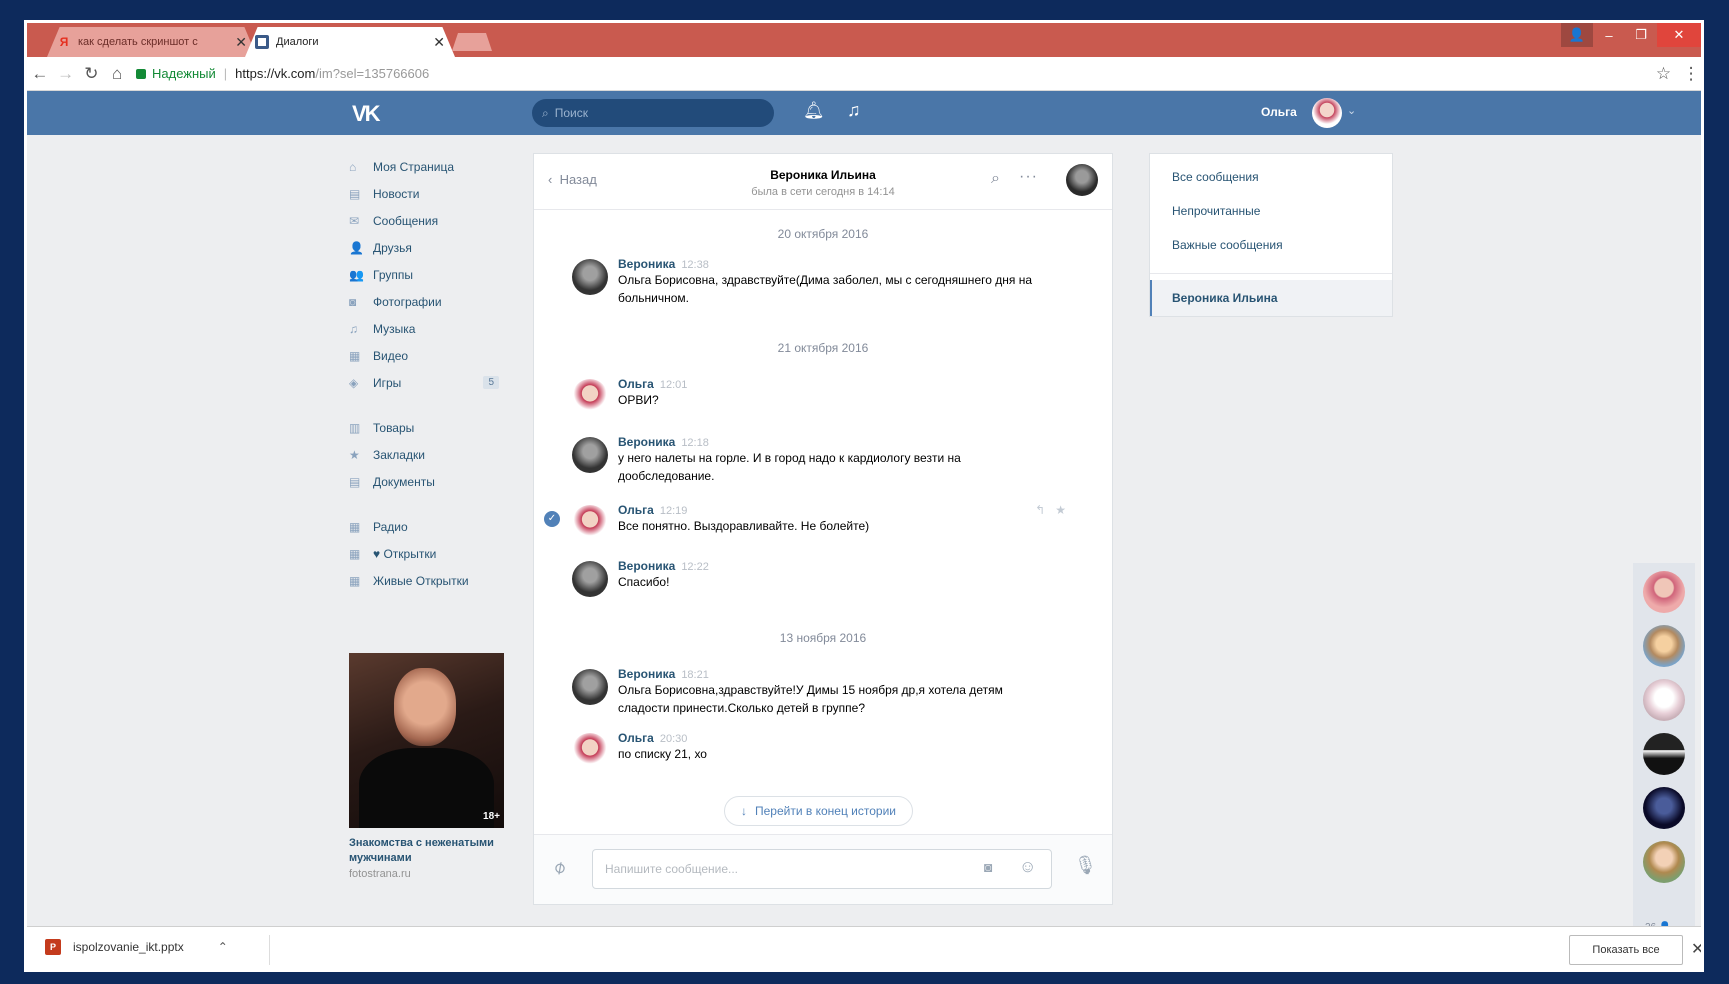  What do you see at coordinates (40, 74) in the screenshot?
I see `back-arrow-icon: ←` at bounding box center [40, 74].